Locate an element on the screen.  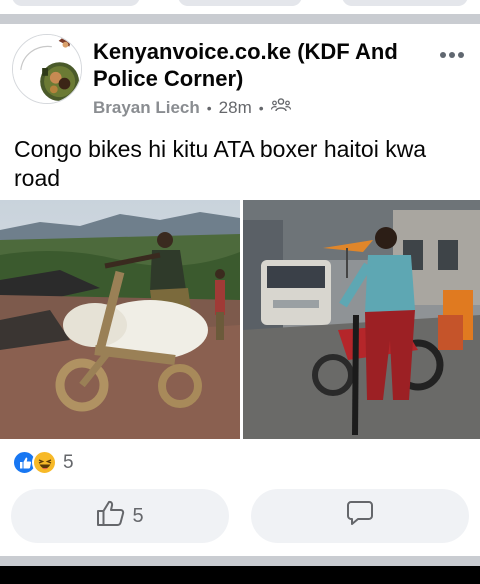
previous-comment-button is located at coordinates (240, 3).